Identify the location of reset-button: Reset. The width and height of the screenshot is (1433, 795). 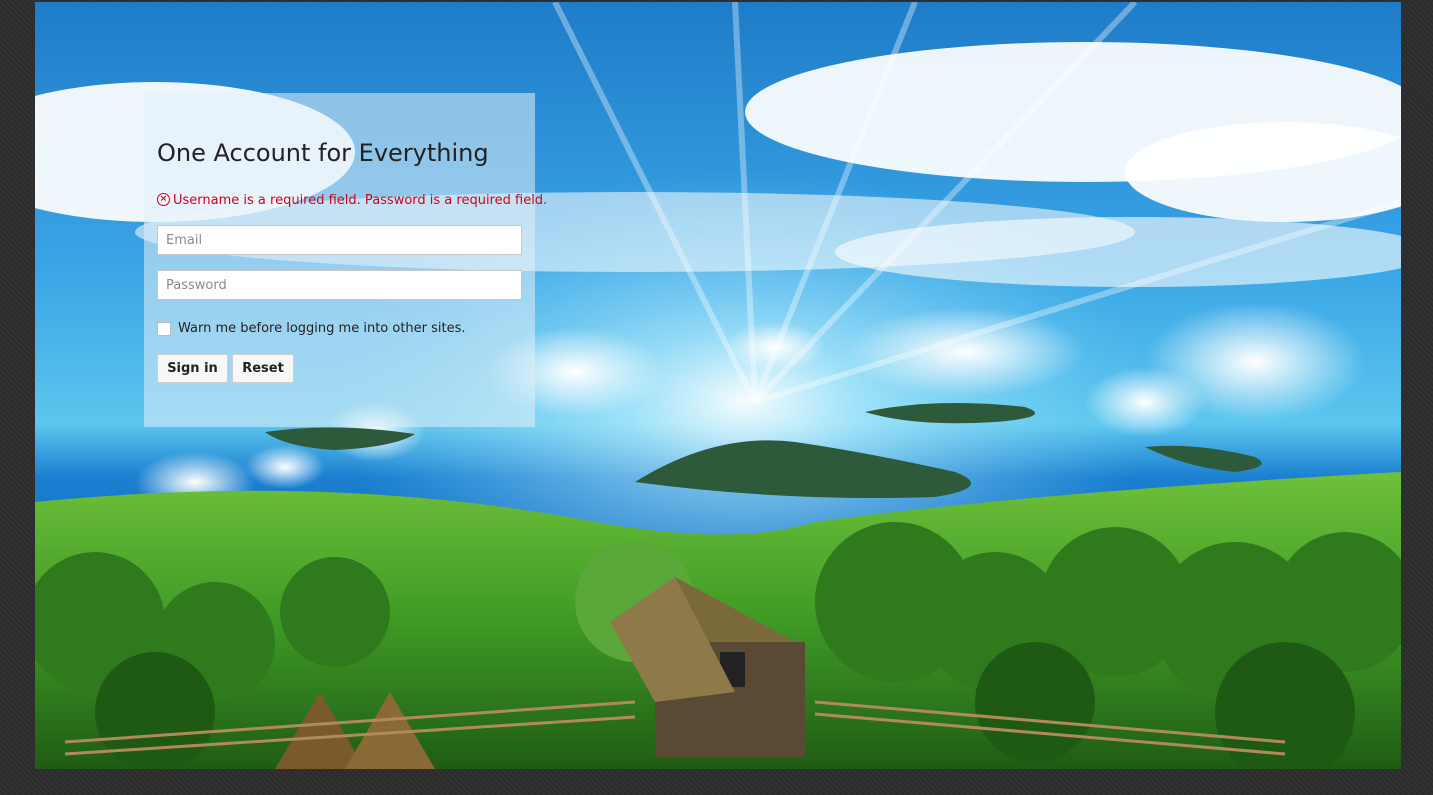
(263, 368).